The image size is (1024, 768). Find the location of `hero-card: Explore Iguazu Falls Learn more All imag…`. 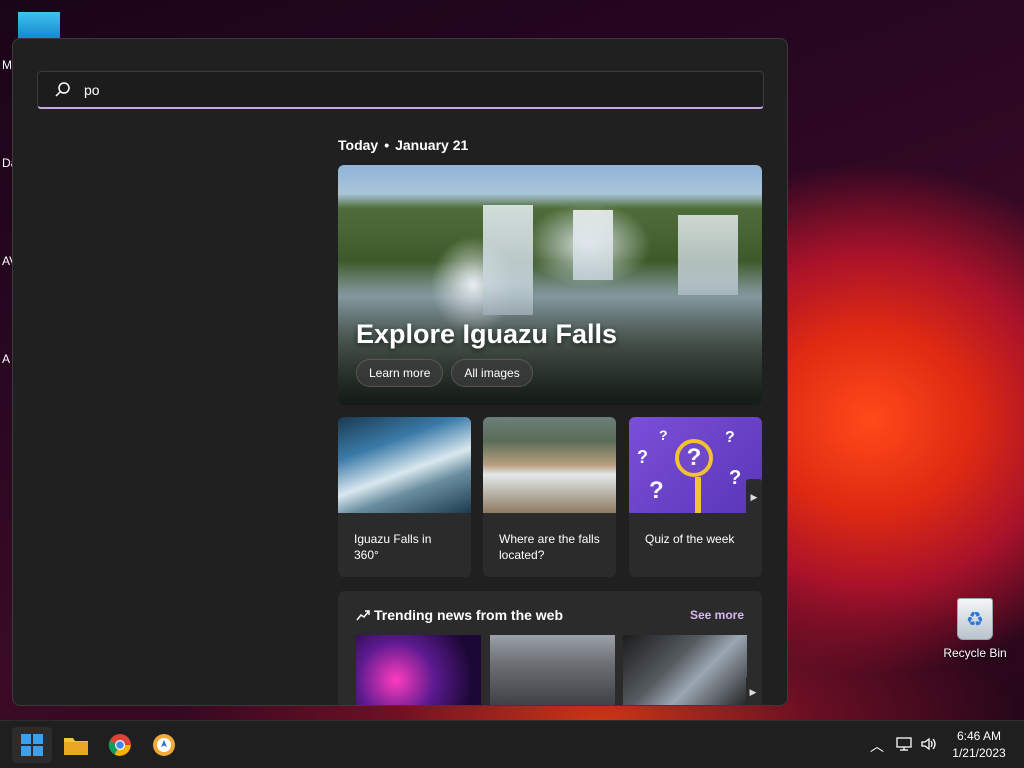

hero-card: Explore Iguazu Falls Learn more All imag… is located at coordinates (550, 285).